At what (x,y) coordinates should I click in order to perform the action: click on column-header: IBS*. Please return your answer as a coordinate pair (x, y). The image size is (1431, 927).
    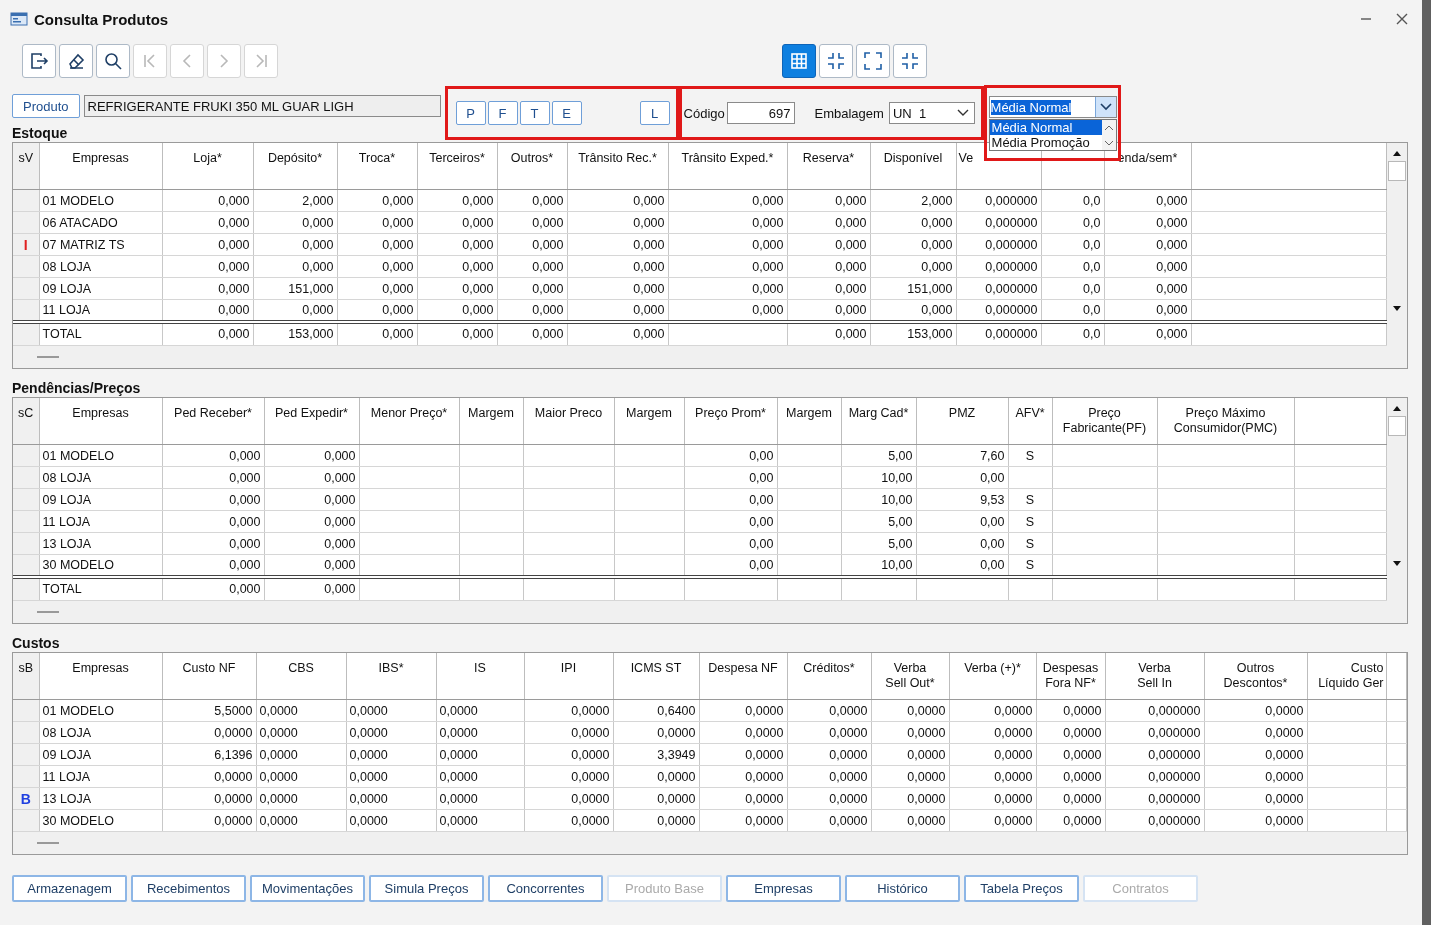
    Looking at the image, I should click on (391, 668).